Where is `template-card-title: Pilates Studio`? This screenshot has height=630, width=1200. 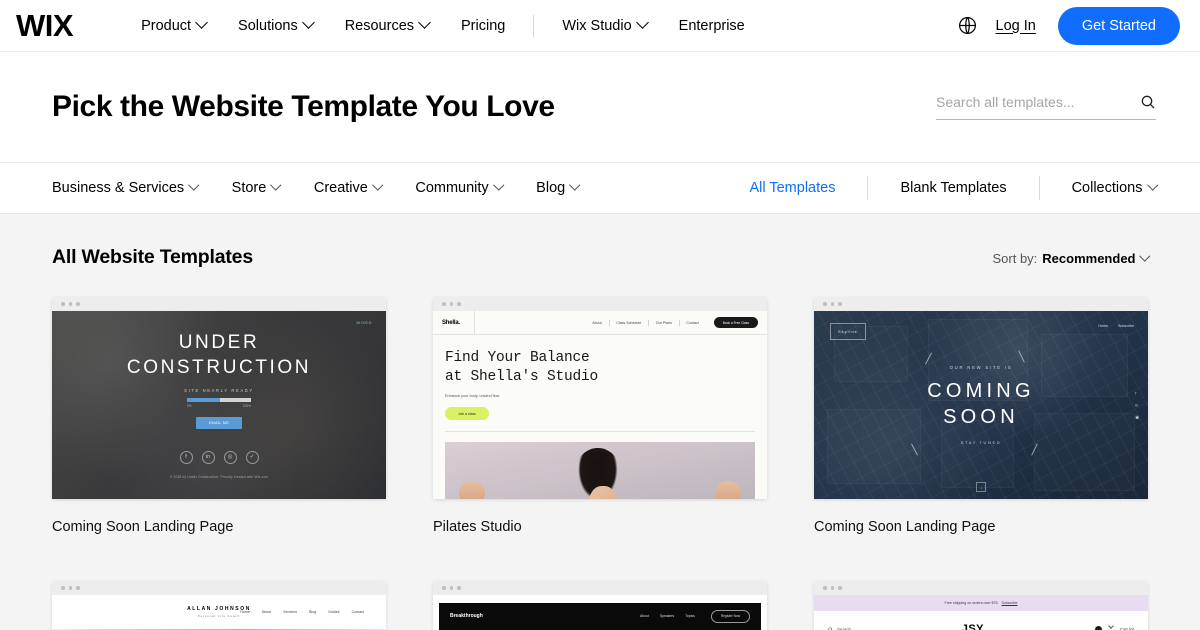
template-card-title: Pilates Studio is located at coordinates (477, 527).